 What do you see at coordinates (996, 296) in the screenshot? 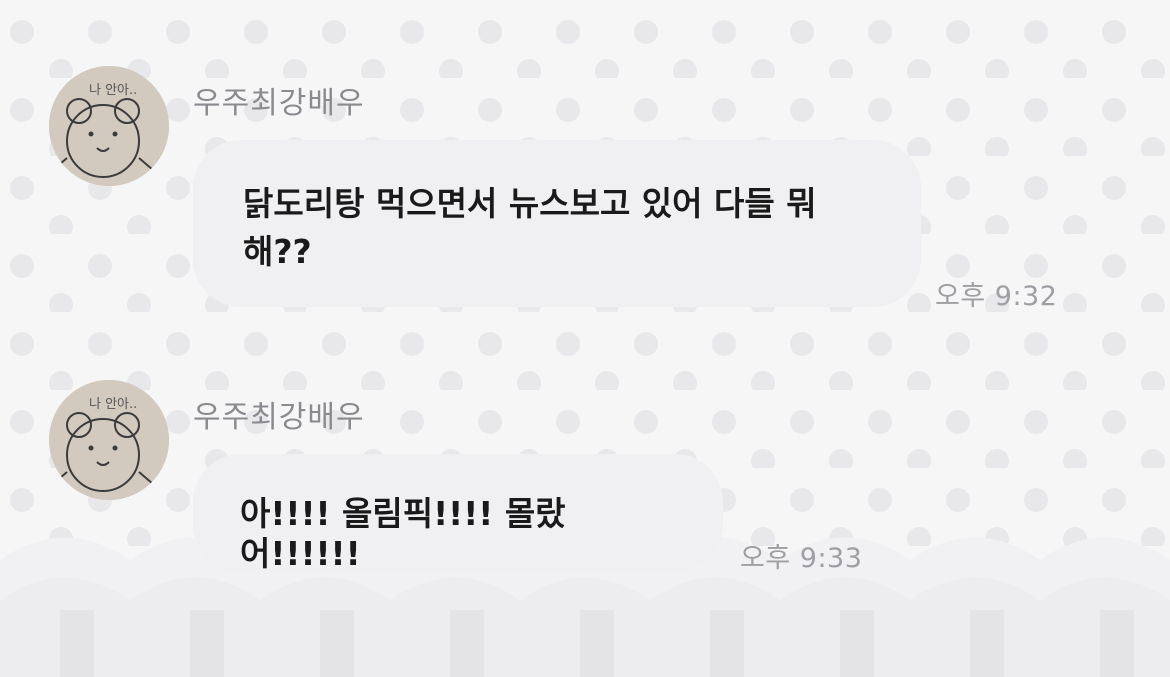
I see `message-timestamp: 오후 9:32` at bounding box center [996, 296].